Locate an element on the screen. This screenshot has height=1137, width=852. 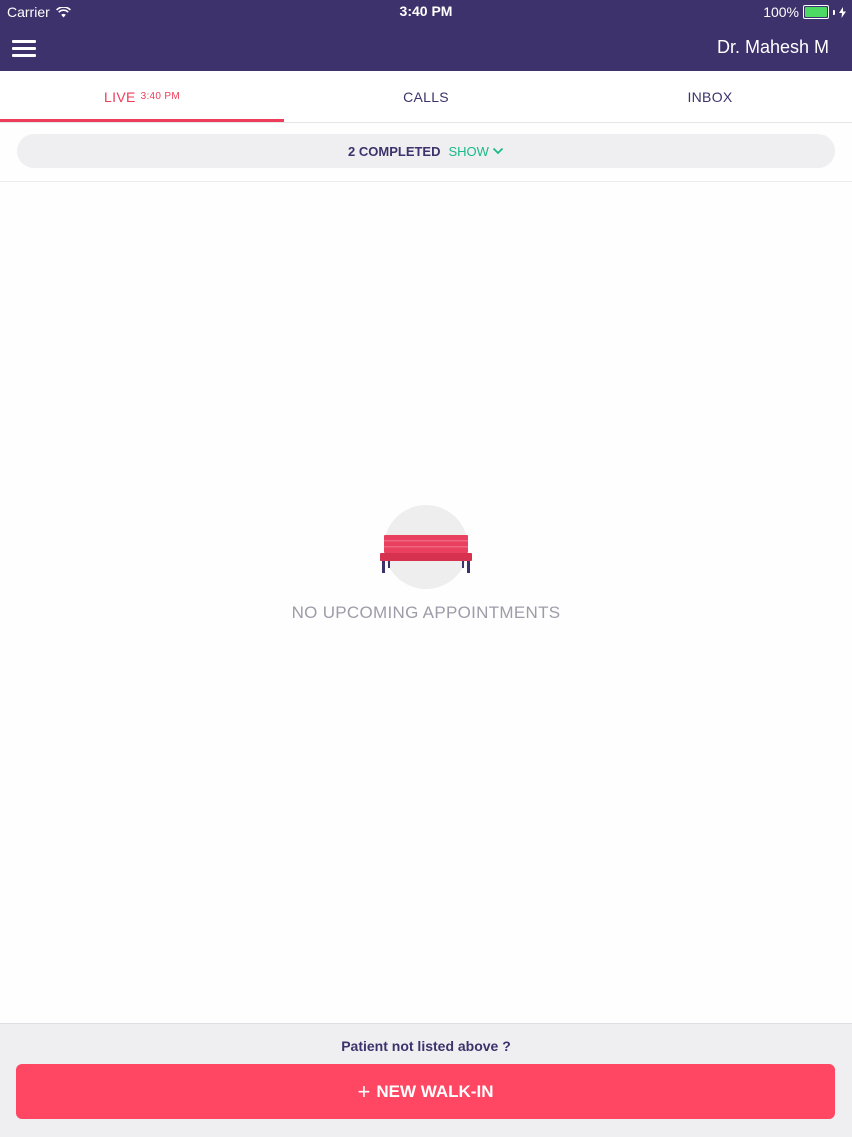
new-walk-in-button: + NEW WALK-IN is located at coordinates (425, 1091).